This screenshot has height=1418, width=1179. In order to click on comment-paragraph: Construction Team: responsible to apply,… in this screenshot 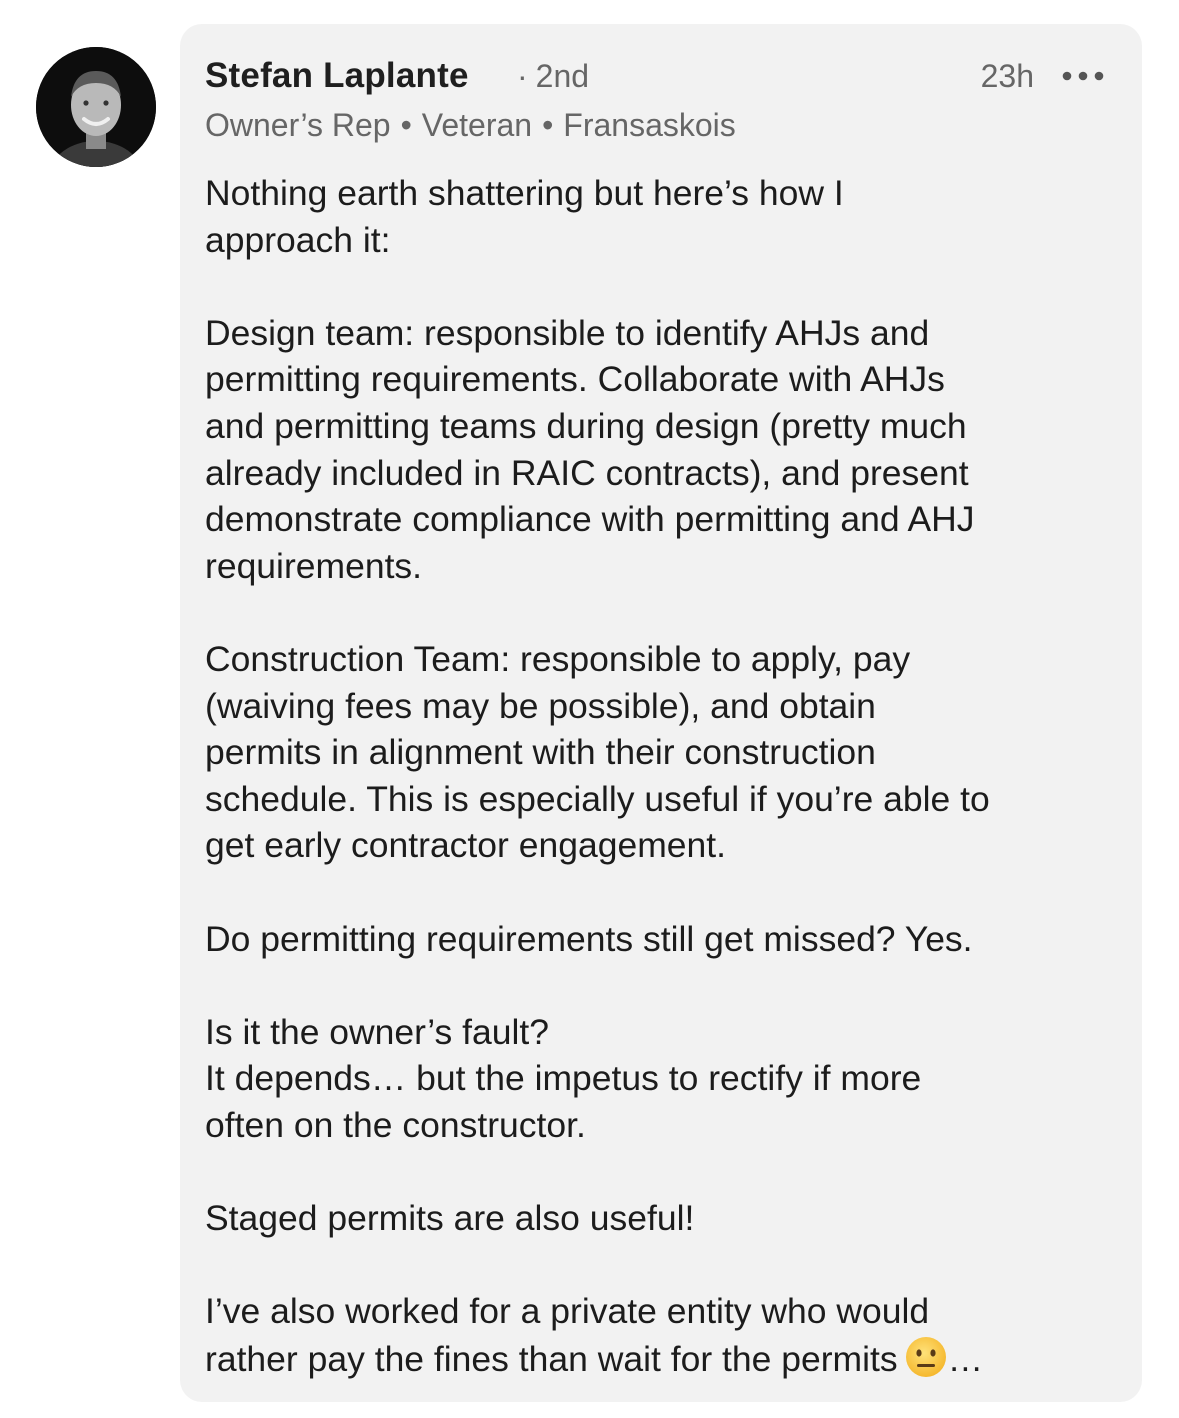, I will do `click(662, 752)`.